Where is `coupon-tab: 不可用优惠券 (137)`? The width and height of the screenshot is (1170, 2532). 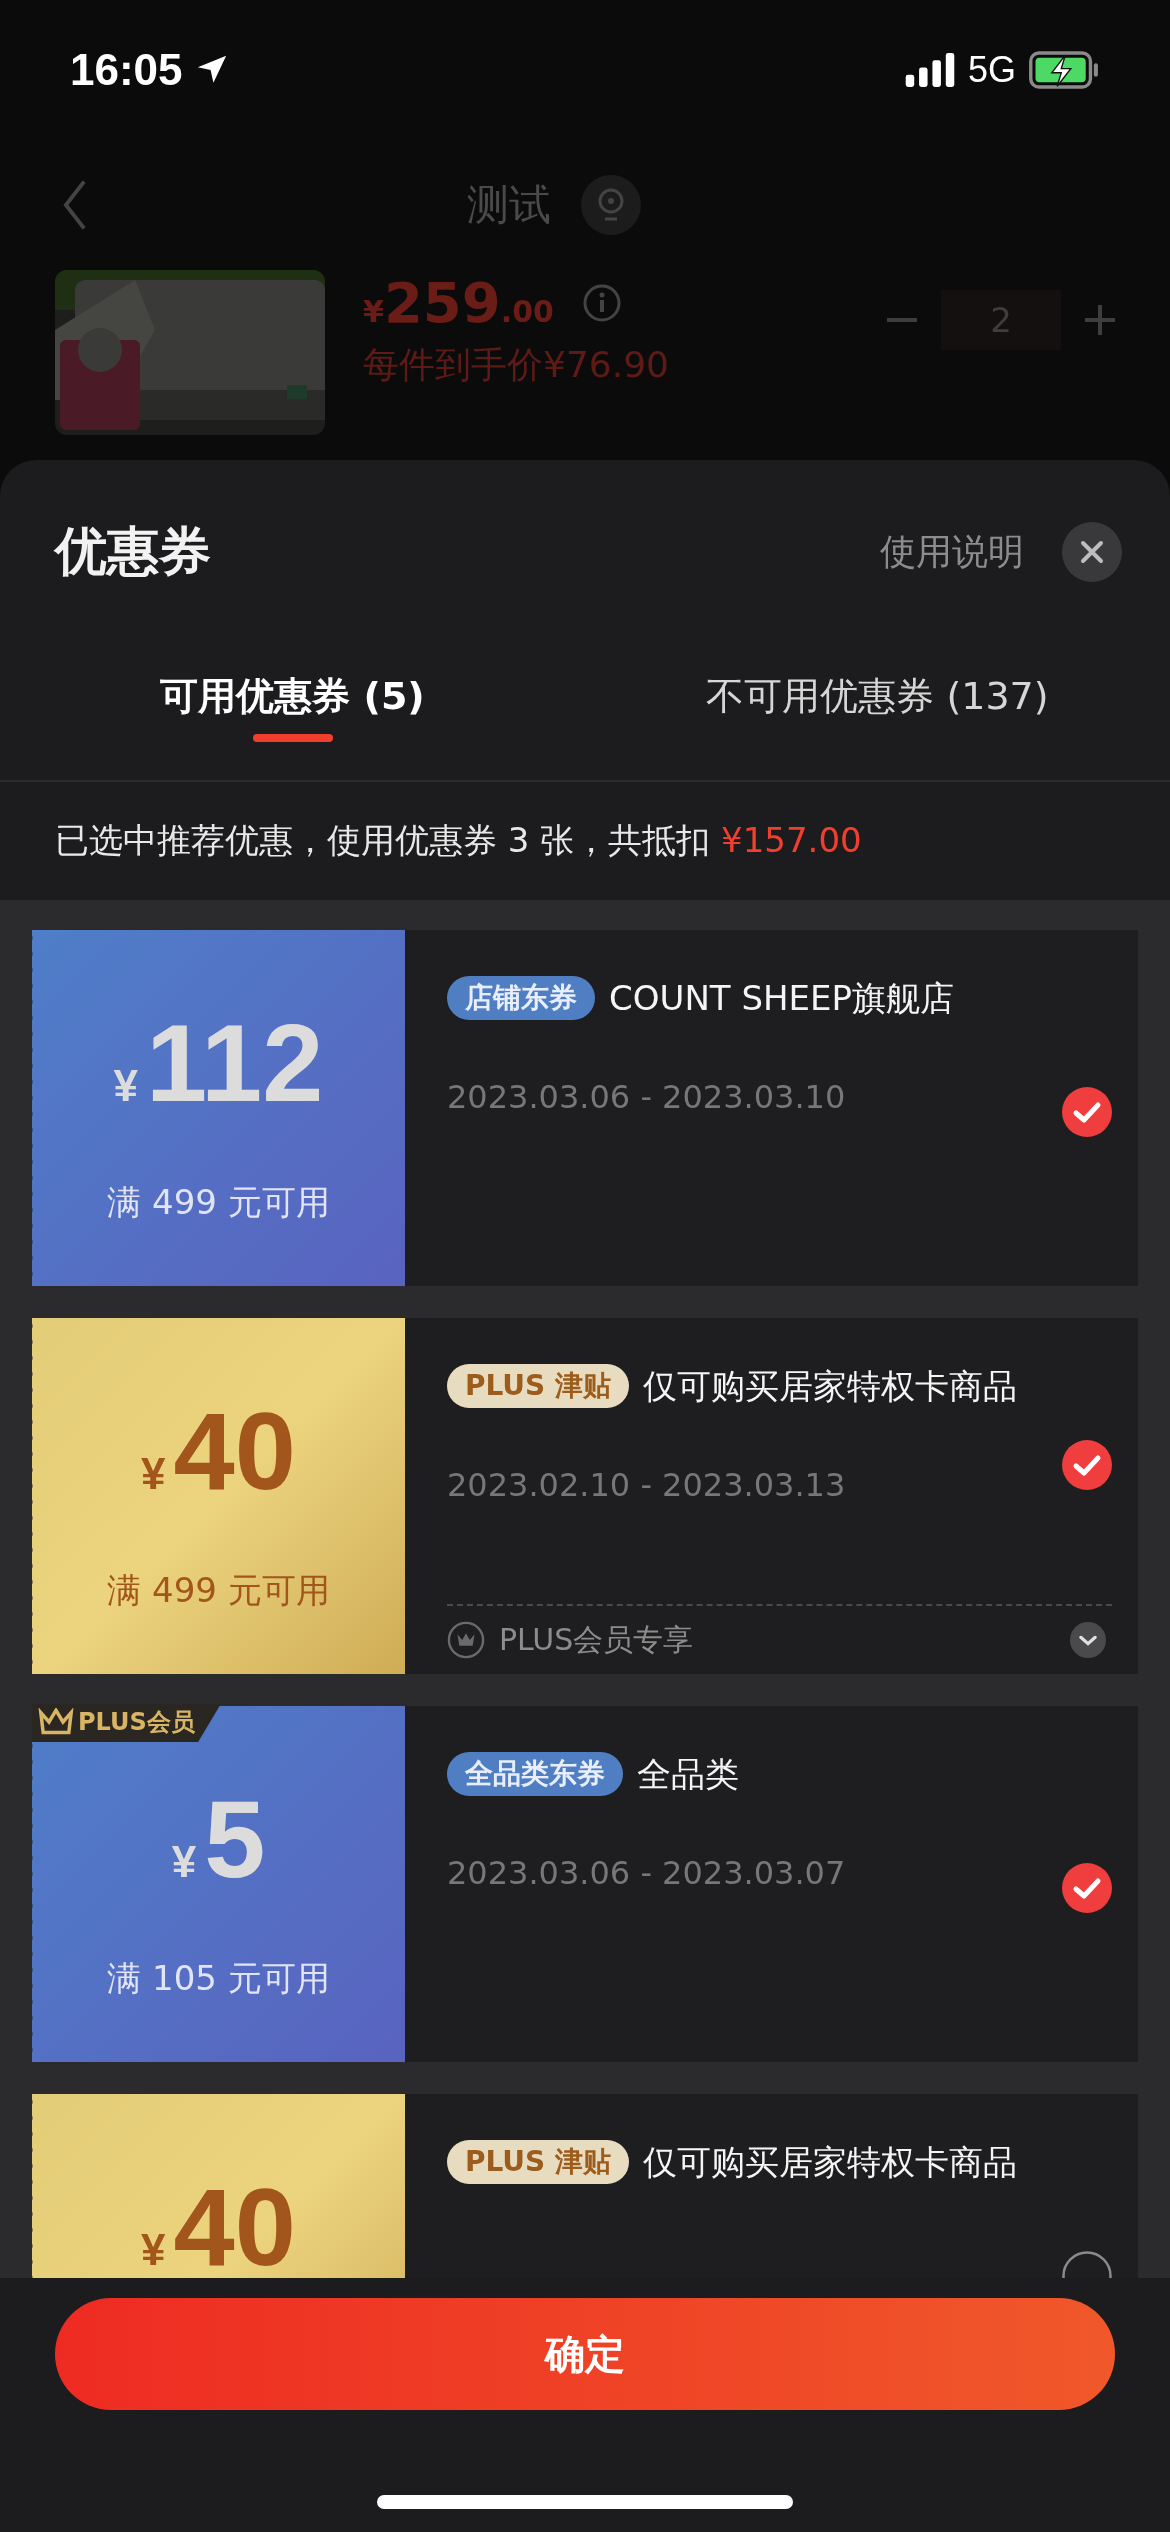
coupon-tab: 不可用优惠券 (137) is located at coordinates (877, 691).